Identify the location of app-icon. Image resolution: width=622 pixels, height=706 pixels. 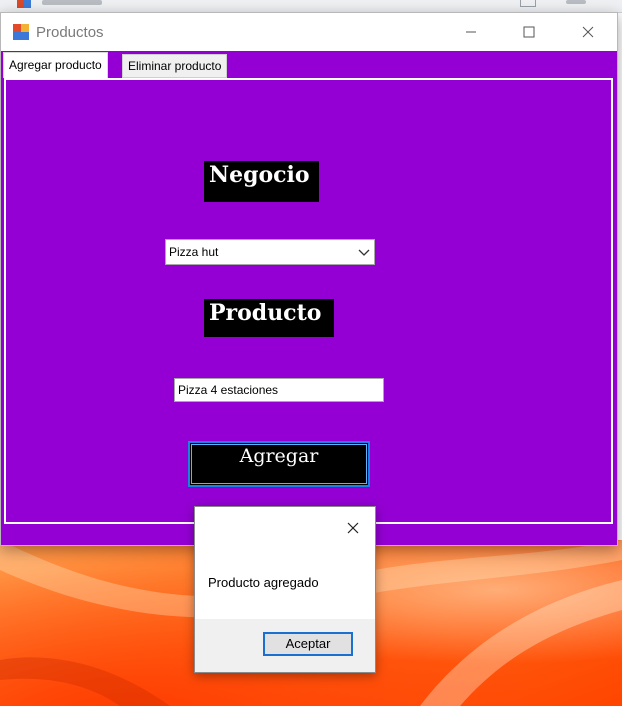
(21, 32).